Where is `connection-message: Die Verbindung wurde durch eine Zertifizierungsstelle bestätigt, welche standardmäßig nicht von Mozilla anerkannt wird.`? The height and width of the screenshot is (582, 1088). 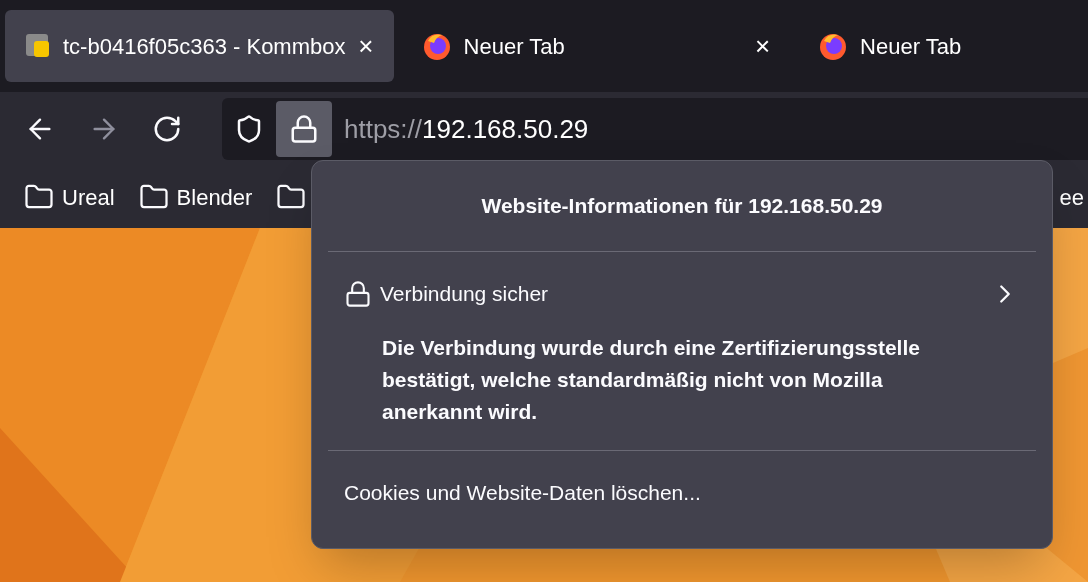
connection-message: Die Verbindung wurde durch eine Zertifizierungsstelle bestätigt, welche standardmäßig nicht von Mozilla anerkannt wird. is located at coordinates (651, 380).